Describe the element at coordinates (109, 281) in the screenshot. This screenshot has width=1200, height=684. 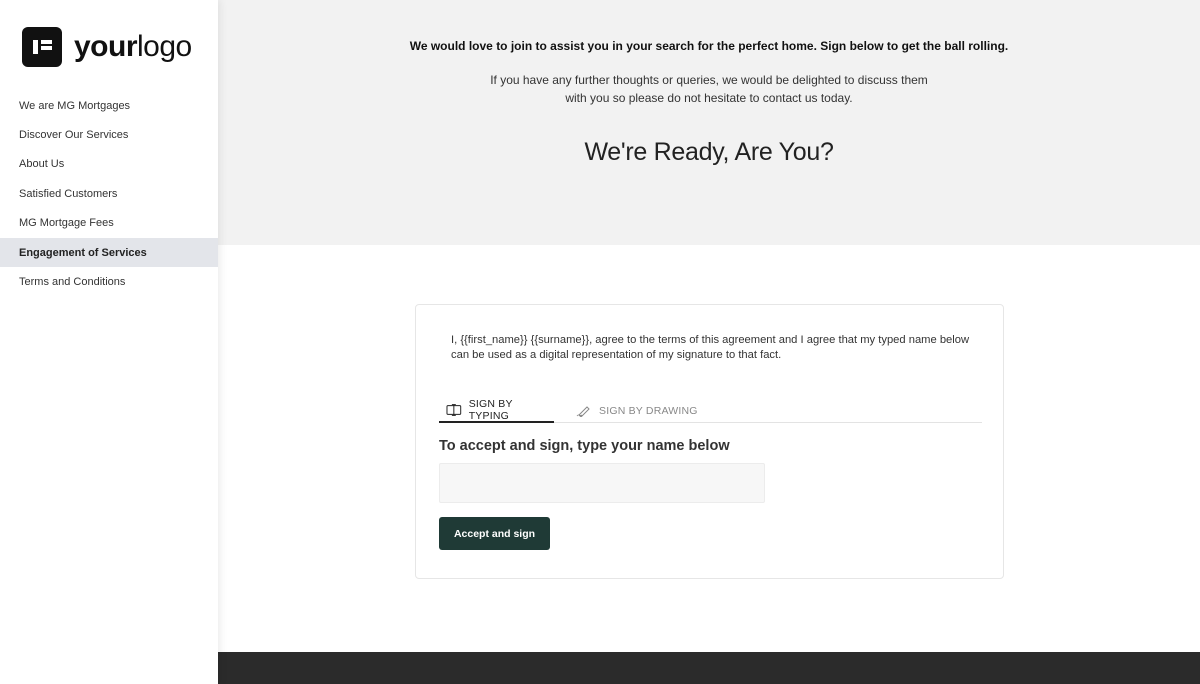
I see `sidebar-item-terms-and-conditions: Terms and Conditions` at that location.